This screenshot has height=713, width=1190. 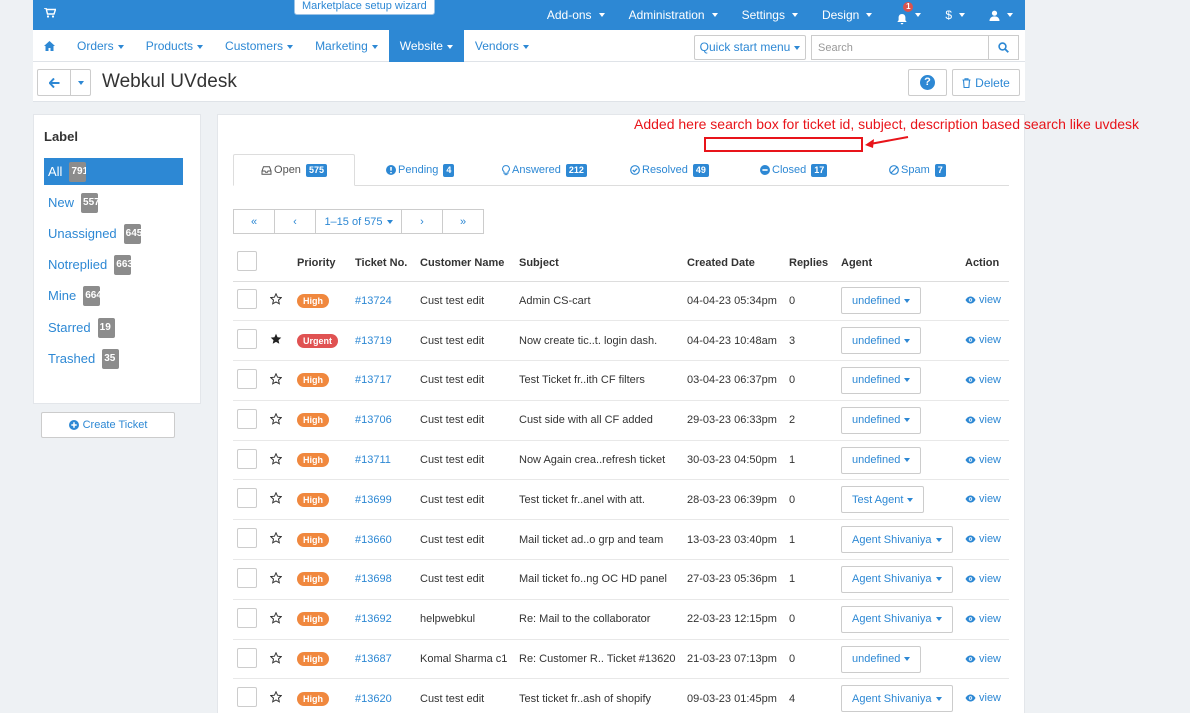 I want to click on created-header: Created Date, so click(x=734, y=263).